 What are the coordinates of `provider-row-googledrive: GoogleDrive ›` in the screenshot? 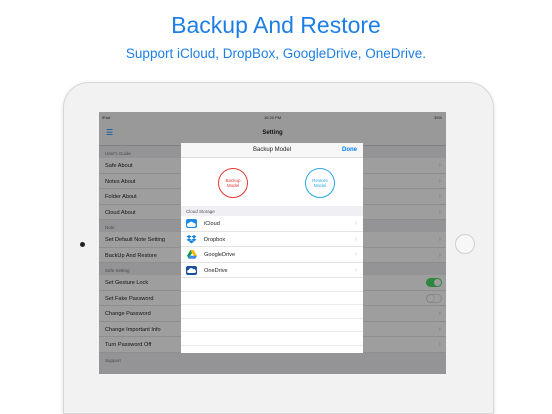 It's located at (272, 255).